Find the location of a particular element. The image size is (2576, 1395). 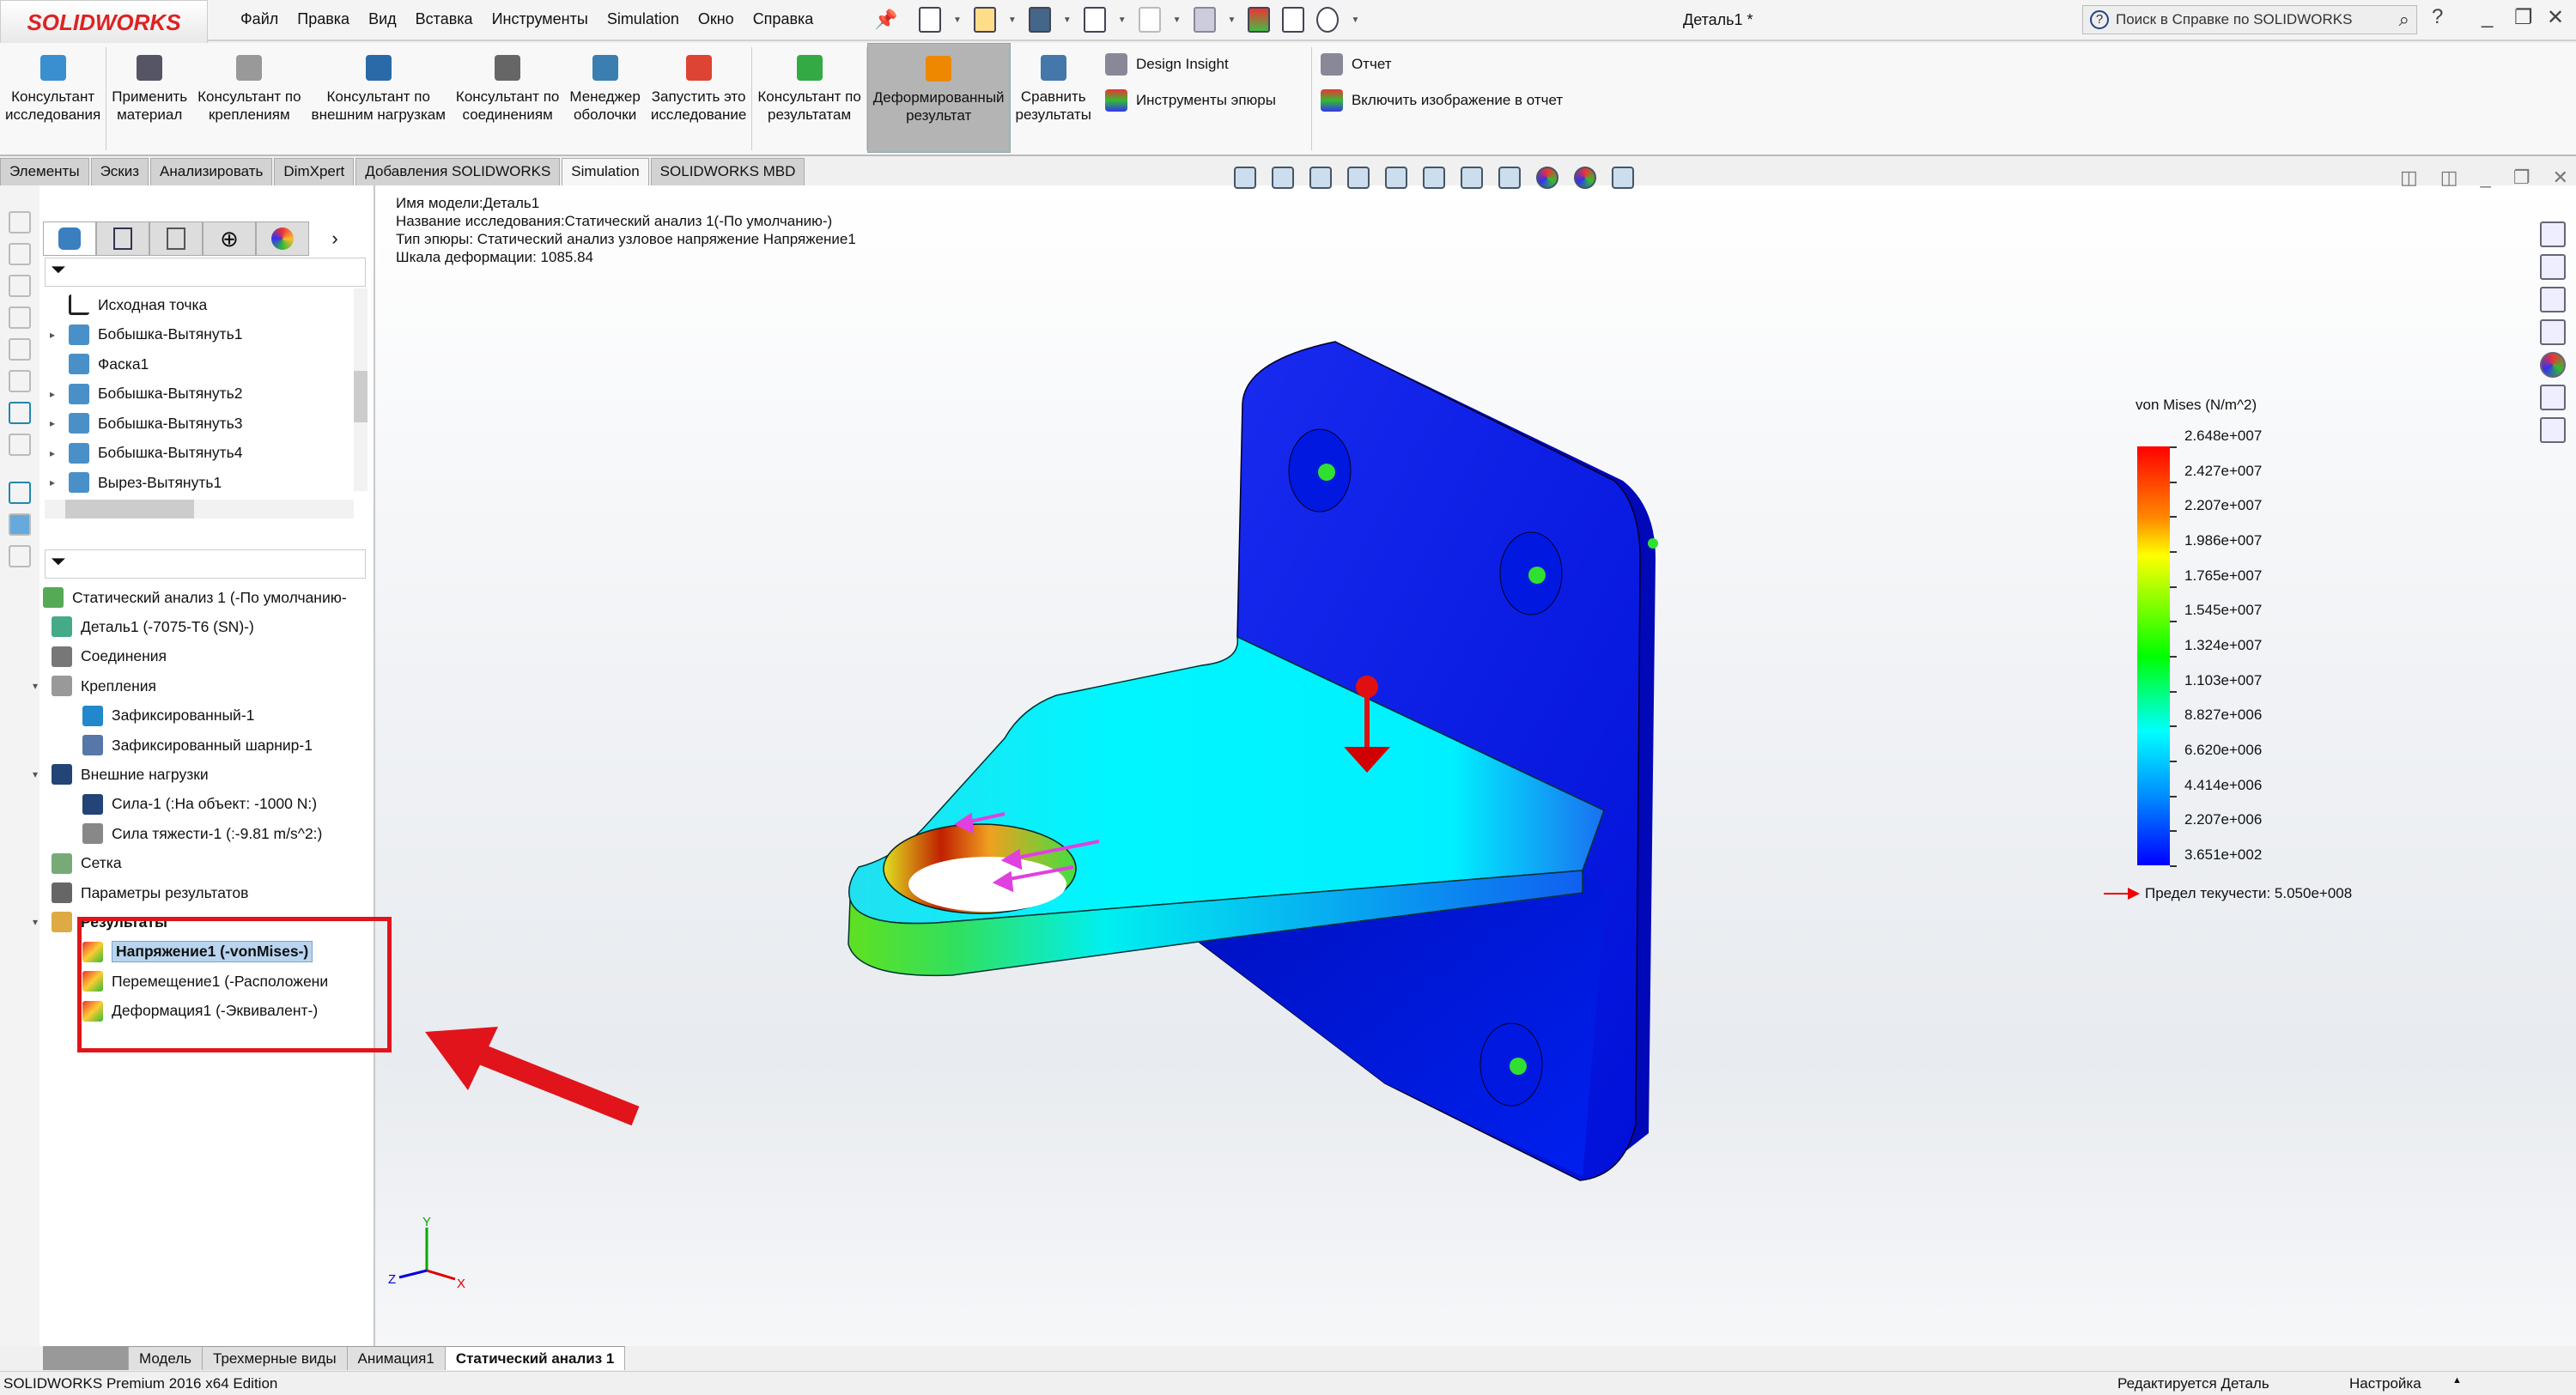

study-tree-item: Зафиксированный шарнир-1 is located at coordinates (188, 745).